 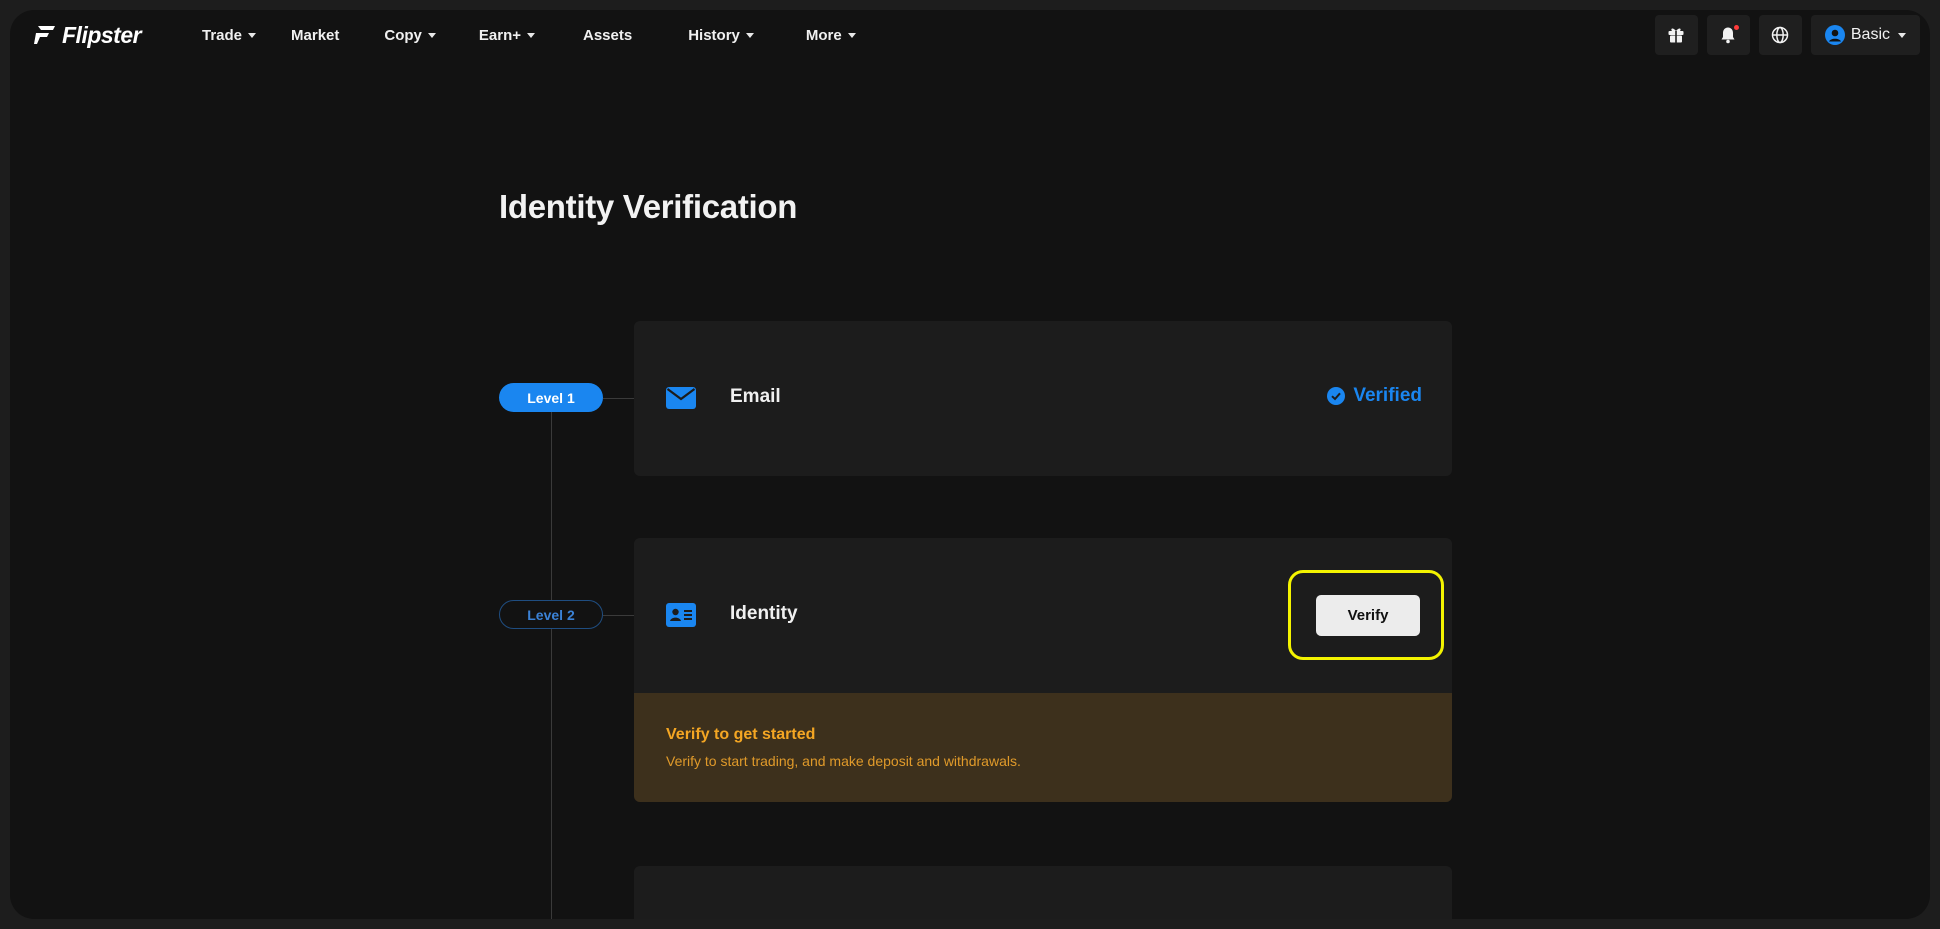 What do you see at coordinates (714, 35) in the screenshot?
I see `nav-item-label: History` at bounding box center [714, 35].